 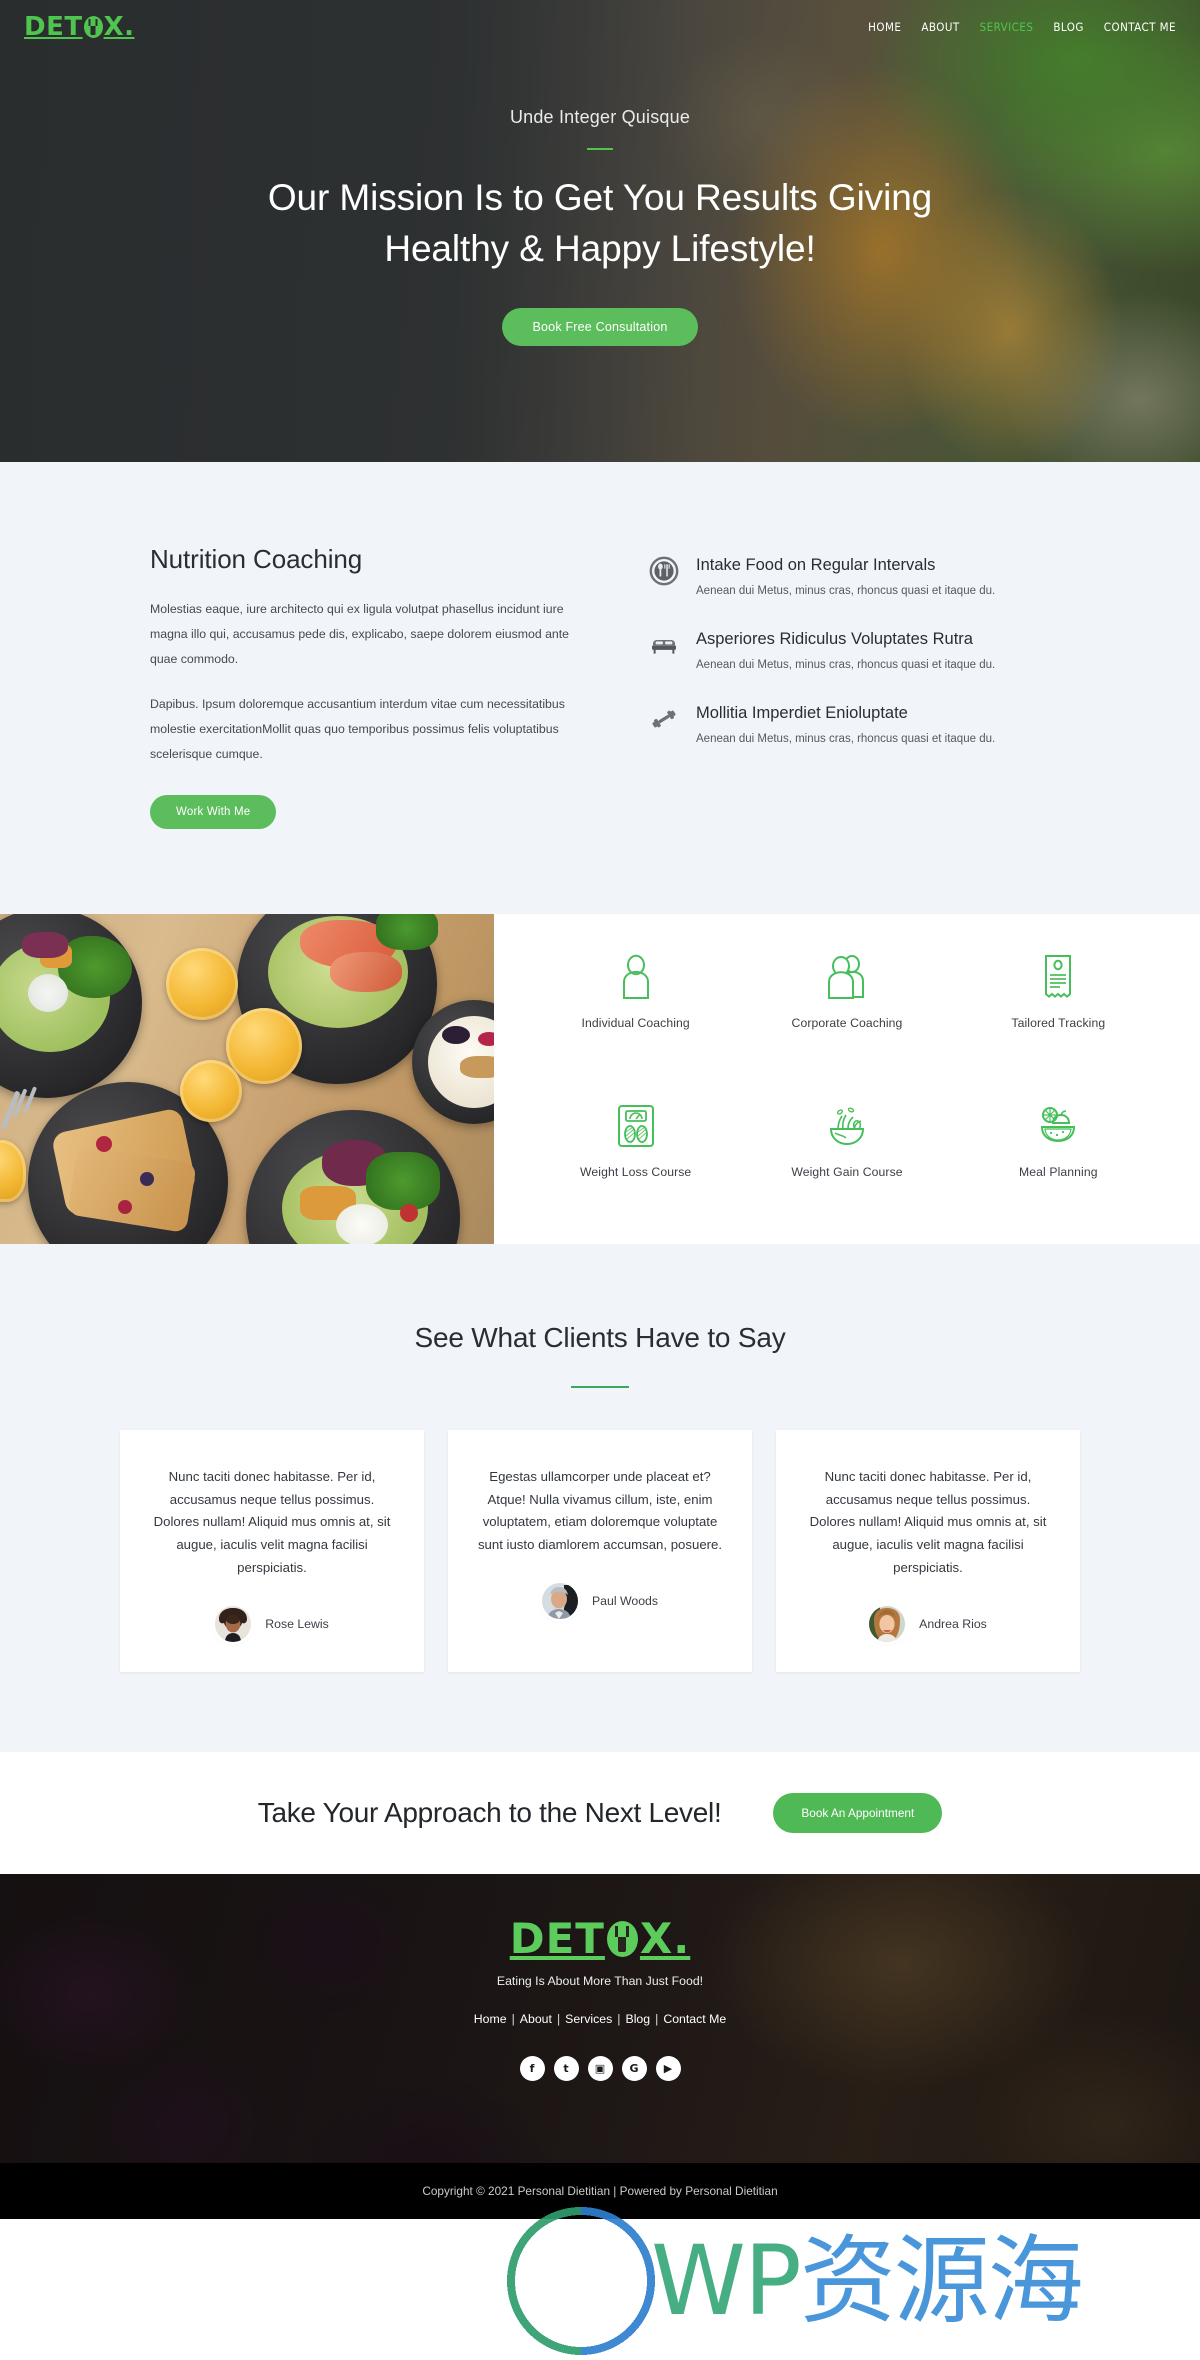 What do you see at coordinates (1058, 1126) in the screenshot?
I see `fruit-plate-icon` at bounding box center [1058, 1126].